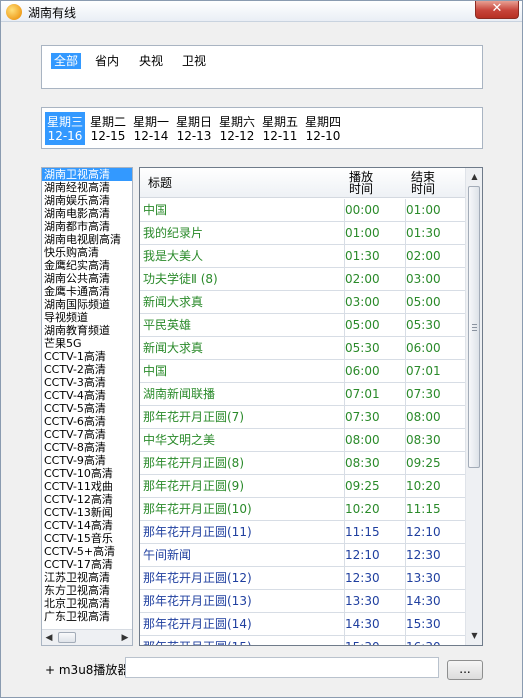 This screenshot has width=523, height=698. What do you see at coordinates (167, 325) in the screenshot?
I see `program-title: 平民英雄` at bounding box center [167, 325].